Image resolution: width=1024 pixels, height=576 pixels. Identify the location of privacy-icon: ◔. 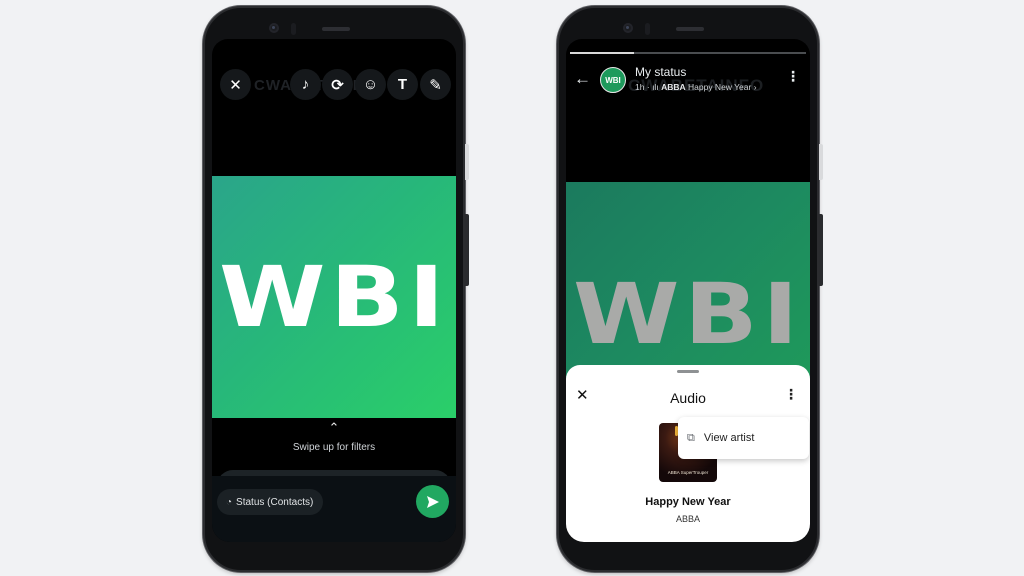
(229, 502).